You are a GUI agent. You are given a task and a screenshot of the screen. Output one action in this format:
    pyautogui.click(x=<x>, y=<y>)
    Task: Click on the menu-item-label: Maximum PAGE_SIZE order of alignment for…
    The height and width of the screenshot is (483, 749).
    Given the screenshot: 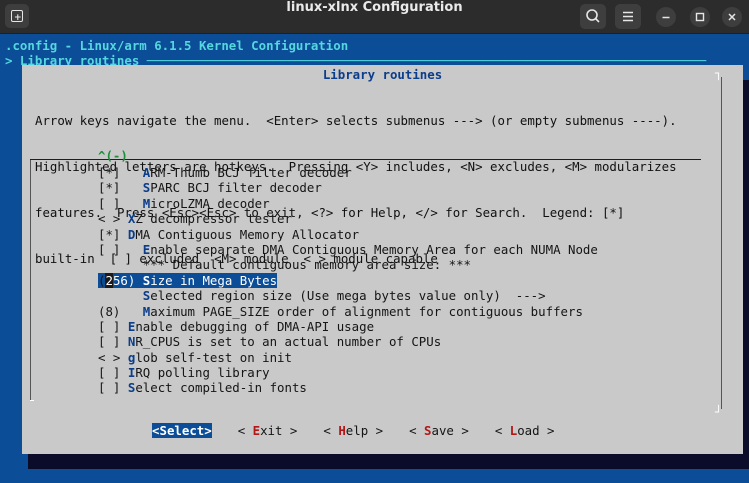 What is the action you would take?
    pyautogui.click(x=362, y=311)
    